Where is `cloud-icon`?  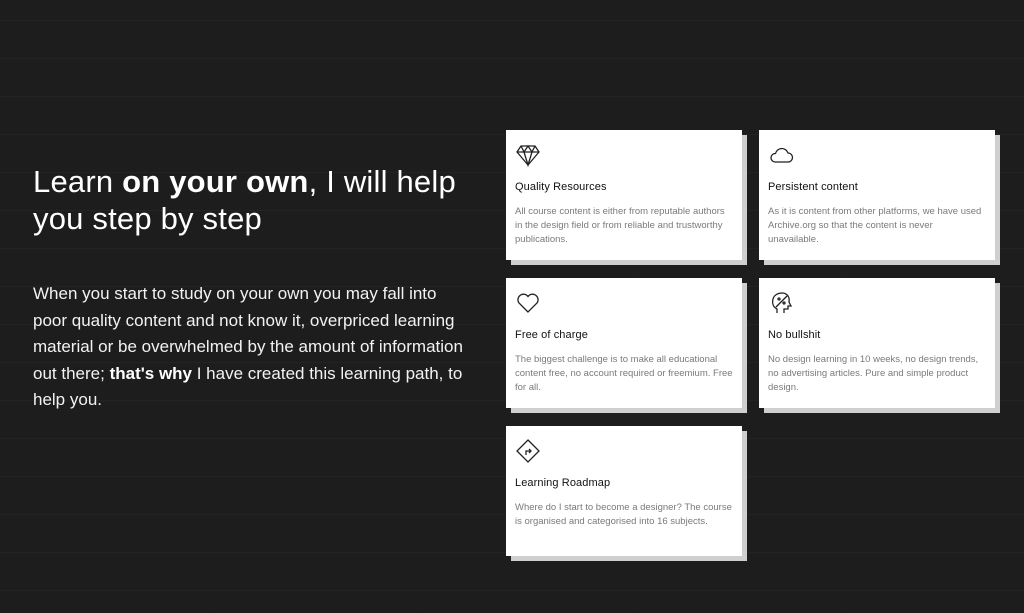
cloud-icon is located at coordinates (782, 155).